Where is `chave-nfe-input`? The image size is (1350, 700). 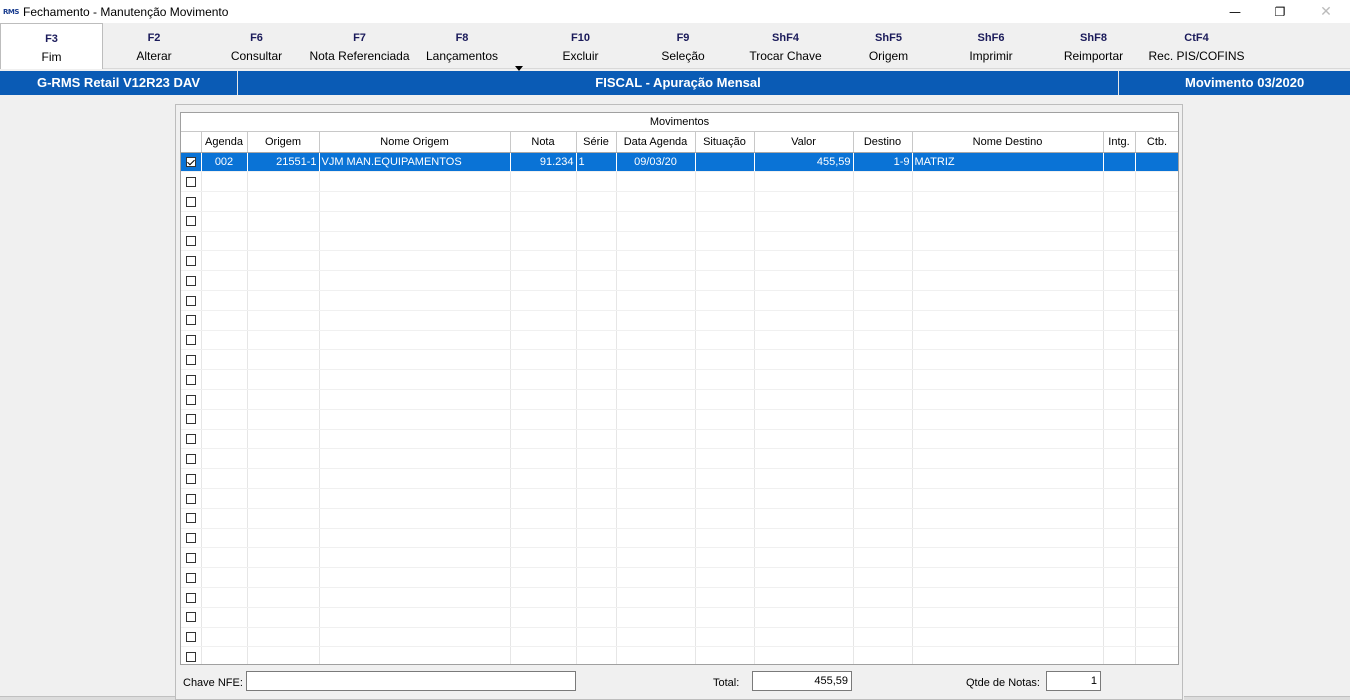 chave-nfe-input is located at coordinates (411, 681).